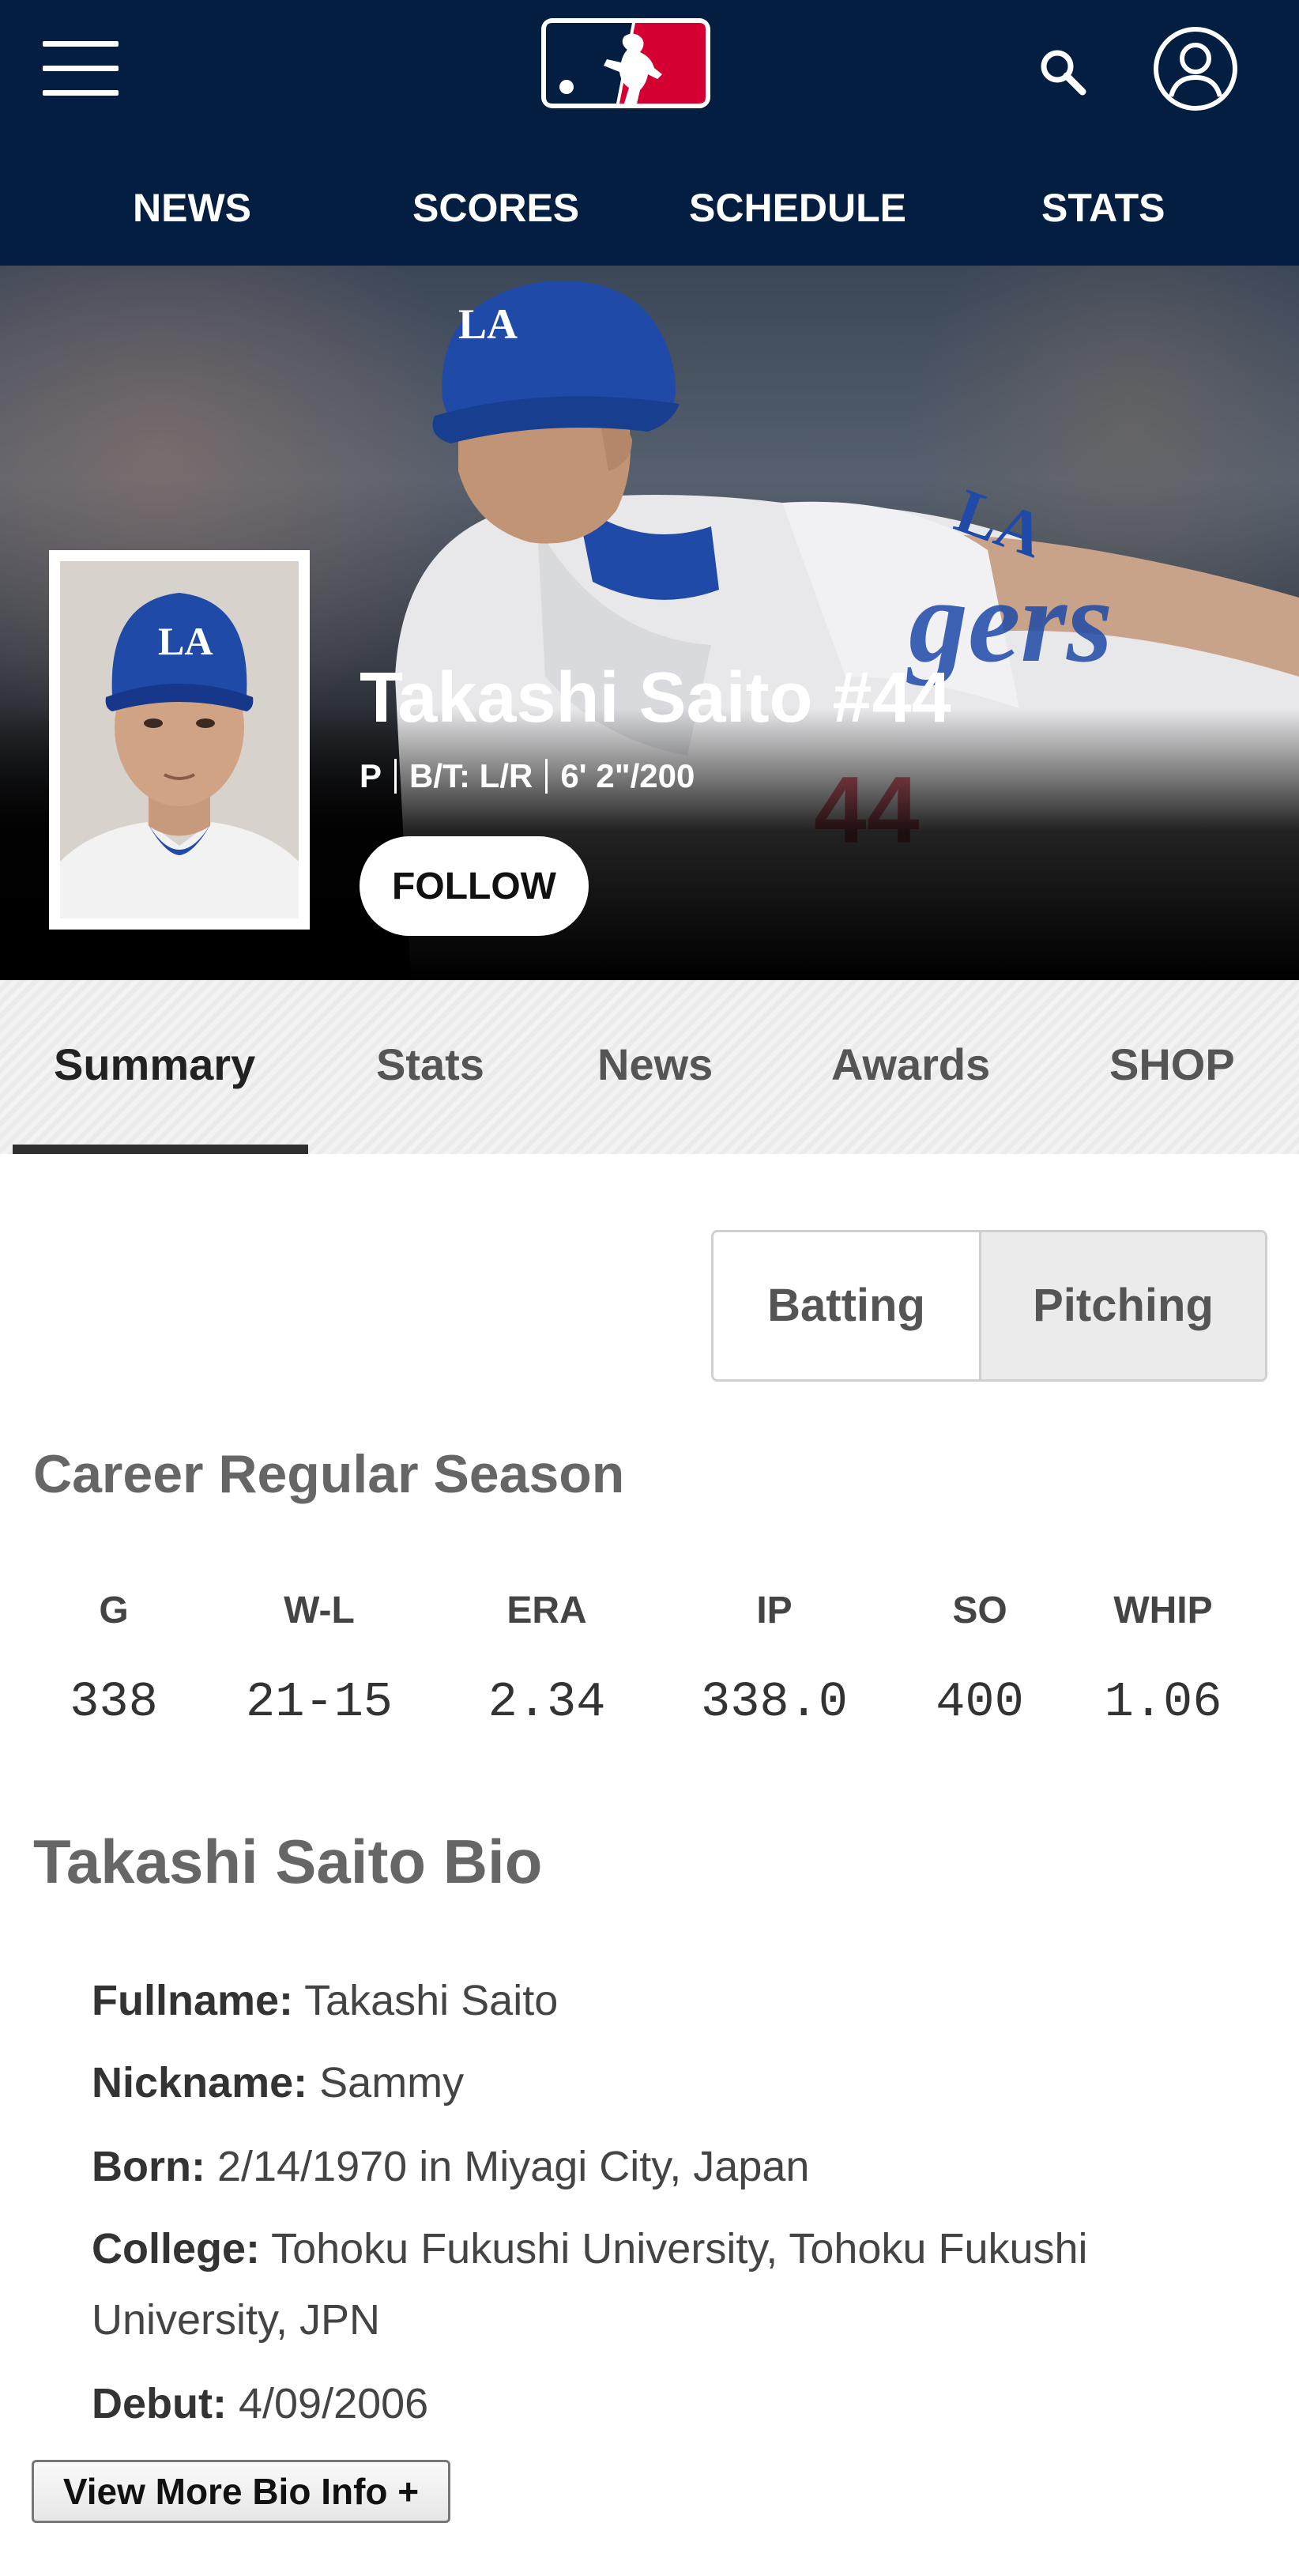 Image resolution: width=1299 pixels, height=2576 pixels. Describe the element at coordinates (655, 1064) in the screenshot. I see `tab-news: News` at that location.